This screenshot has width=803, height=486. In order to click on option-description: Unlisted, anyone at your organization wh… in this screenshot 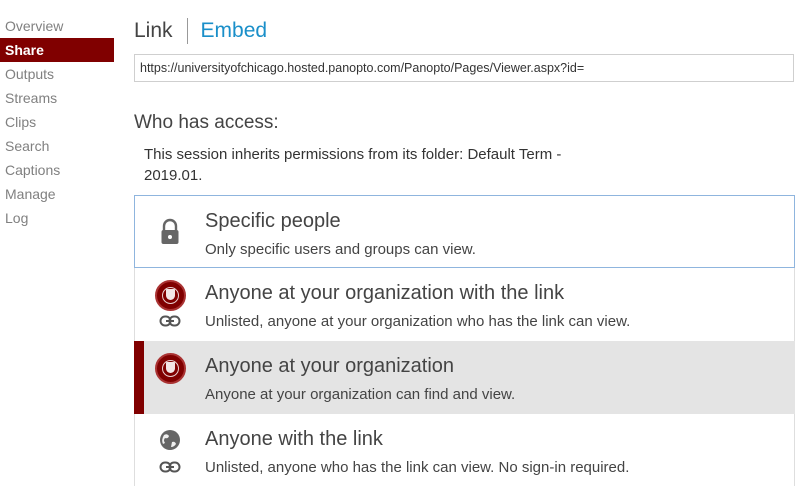, I will do `click(418, 321)`.